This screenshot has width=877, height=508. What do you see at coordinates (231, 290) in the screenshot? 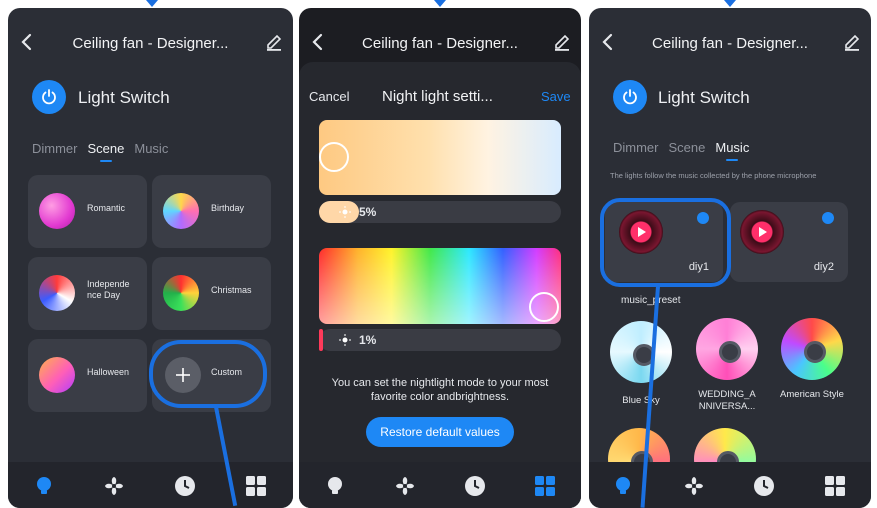
I see `scene-label: Christmas` at bounding box center [231, 290].